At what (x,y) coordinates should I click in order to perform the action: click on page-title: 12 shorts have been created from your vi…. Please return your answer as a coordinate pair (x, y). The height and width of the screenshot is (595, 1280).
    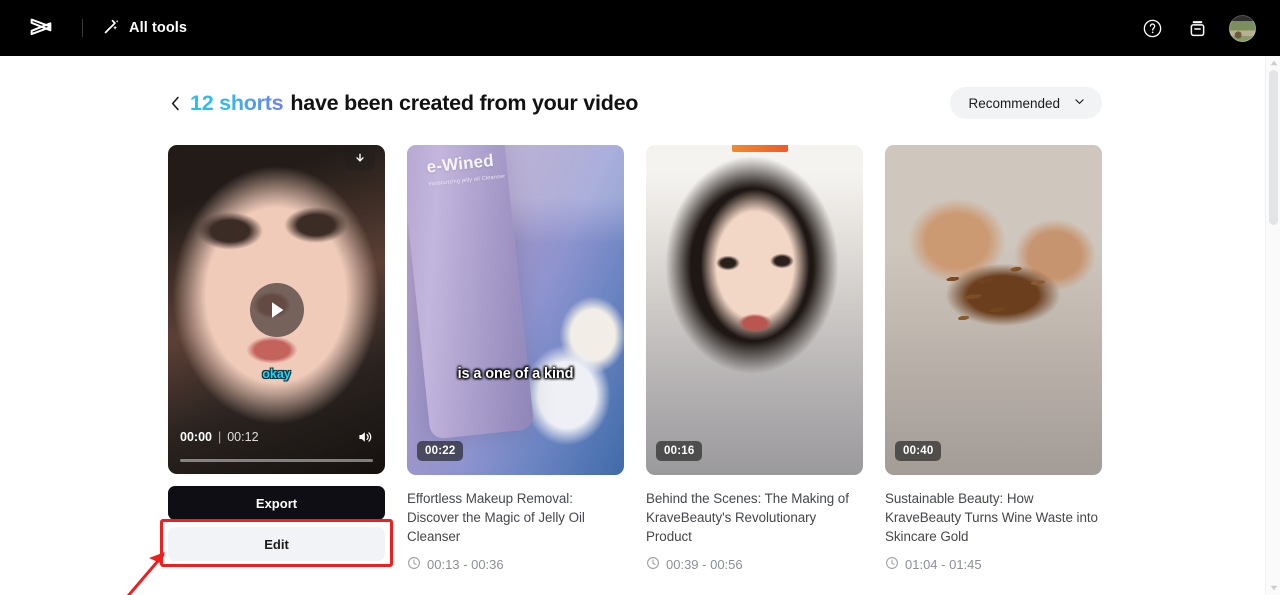
    Looking at the image, I should click on (414, 103).